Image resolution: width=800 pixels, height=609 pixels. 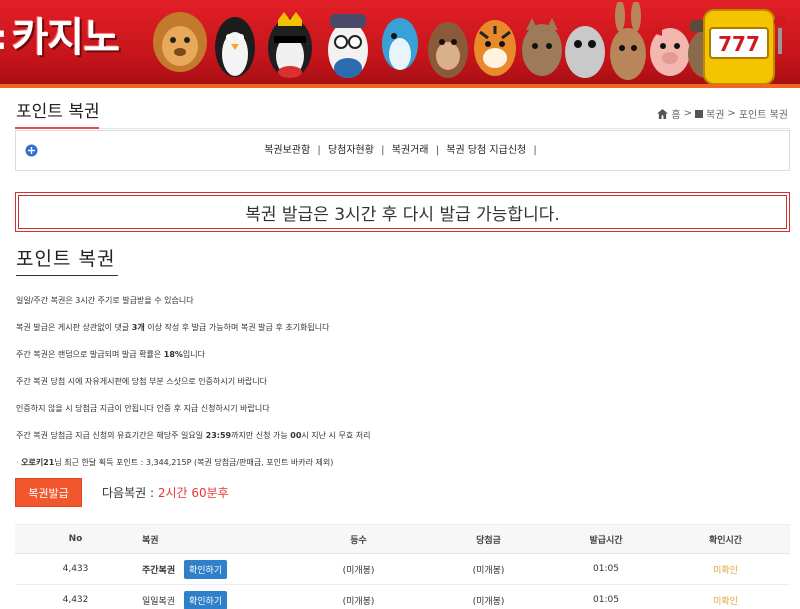 I want to click on brand-logo: : 카지노, so click(x=60, y=38).